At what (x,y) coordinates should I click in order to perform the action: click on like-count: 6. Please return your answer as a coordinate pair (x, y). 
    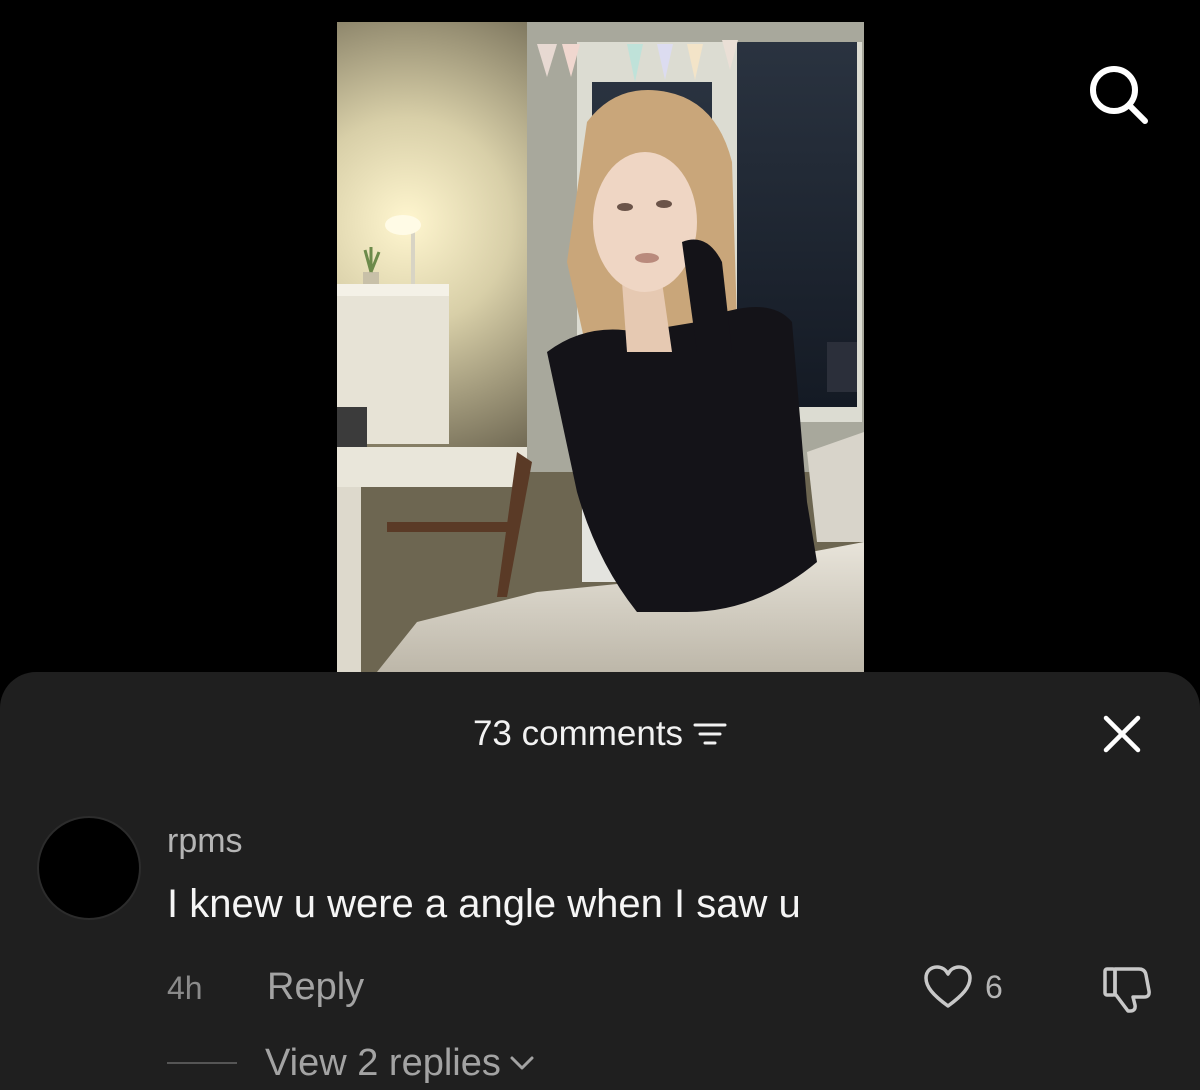
    Looking at the image, I should click on (994, 986).